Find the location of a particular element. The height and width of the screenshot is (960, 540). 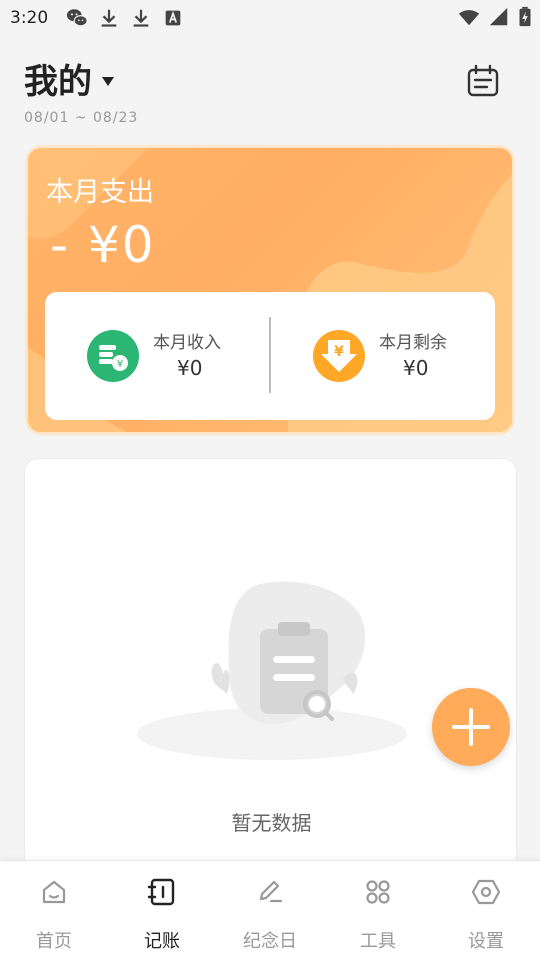

add-record-button is located at coordinates (471, 727).